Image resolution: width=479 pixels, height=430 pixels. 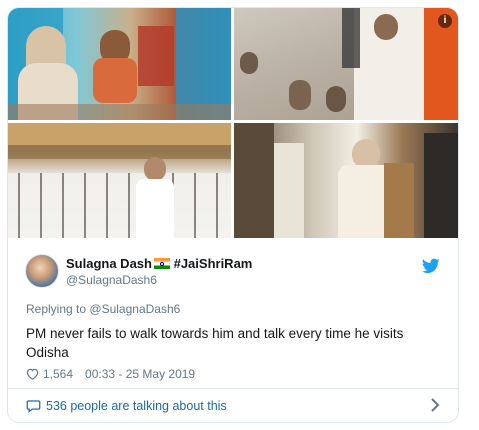 What do you see at coordinates (346, 64) in the screenshot?
I see `photo-monkeys: i` at bounding box center [346, 64].